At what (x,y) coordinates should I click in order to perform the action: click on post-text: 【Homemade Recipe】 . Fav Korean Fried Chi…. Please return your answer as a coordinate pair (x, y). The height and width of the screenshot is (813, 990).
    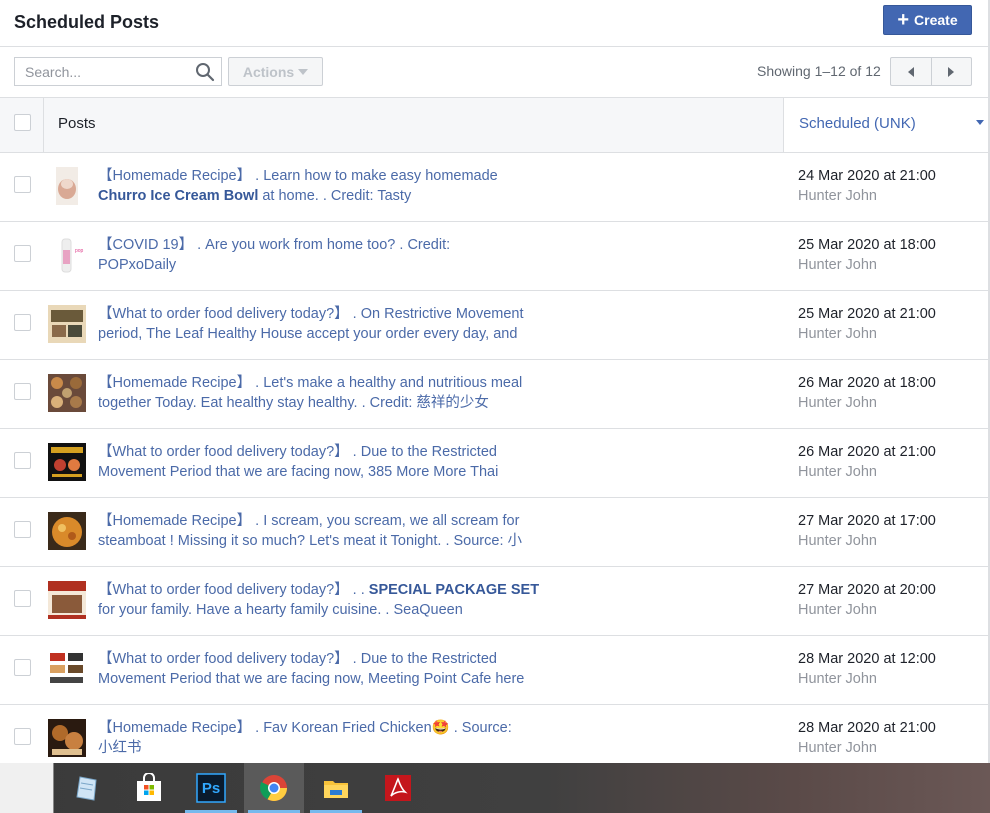
    Looking at the image, I should click on (328, 738).